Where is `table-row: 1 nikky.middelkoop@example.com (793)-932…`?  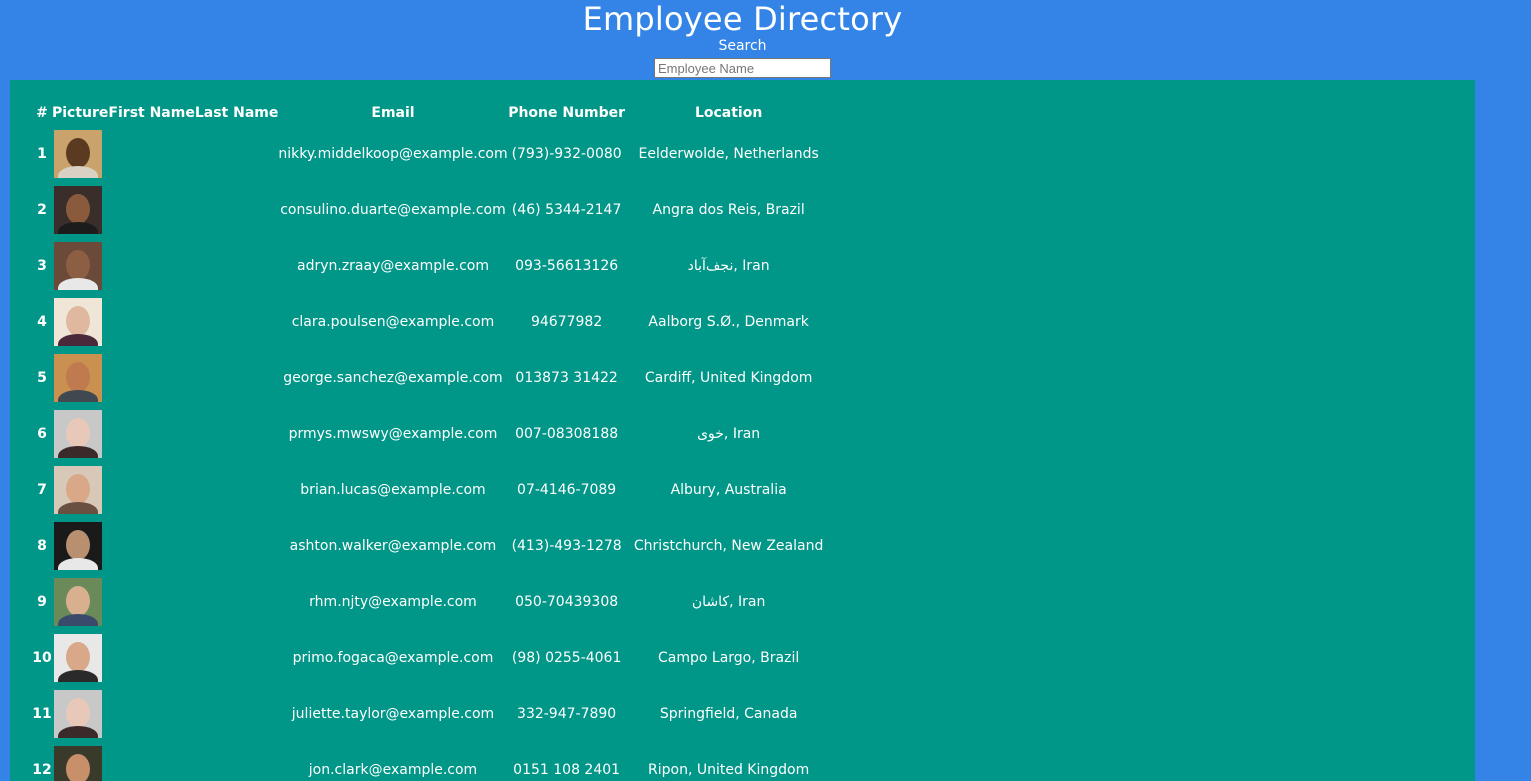
table-row: 1 nikky.middelkoop@example.com (793)-932… is located at coordinates (432, 154).